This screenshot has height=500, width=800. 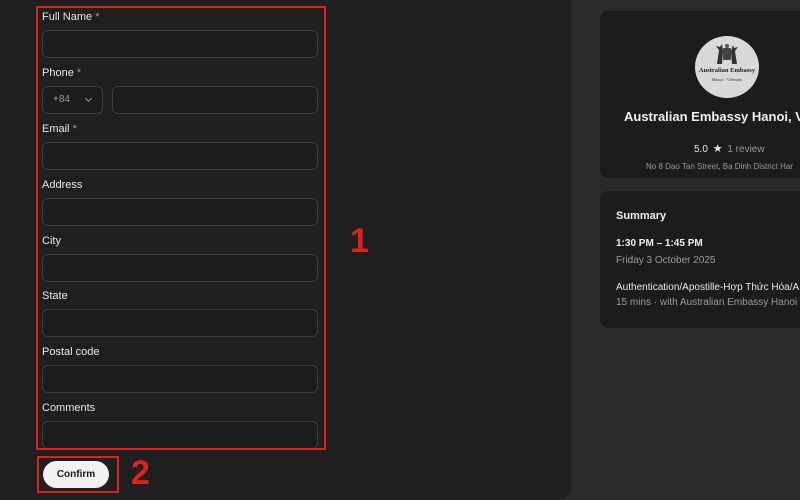 What do you see at coordinates (708, 287) in the screenshot?
I see `service-name: Authentication/Apostille-Hợp Thức Hóa/A` at bounding box center [708, 287].